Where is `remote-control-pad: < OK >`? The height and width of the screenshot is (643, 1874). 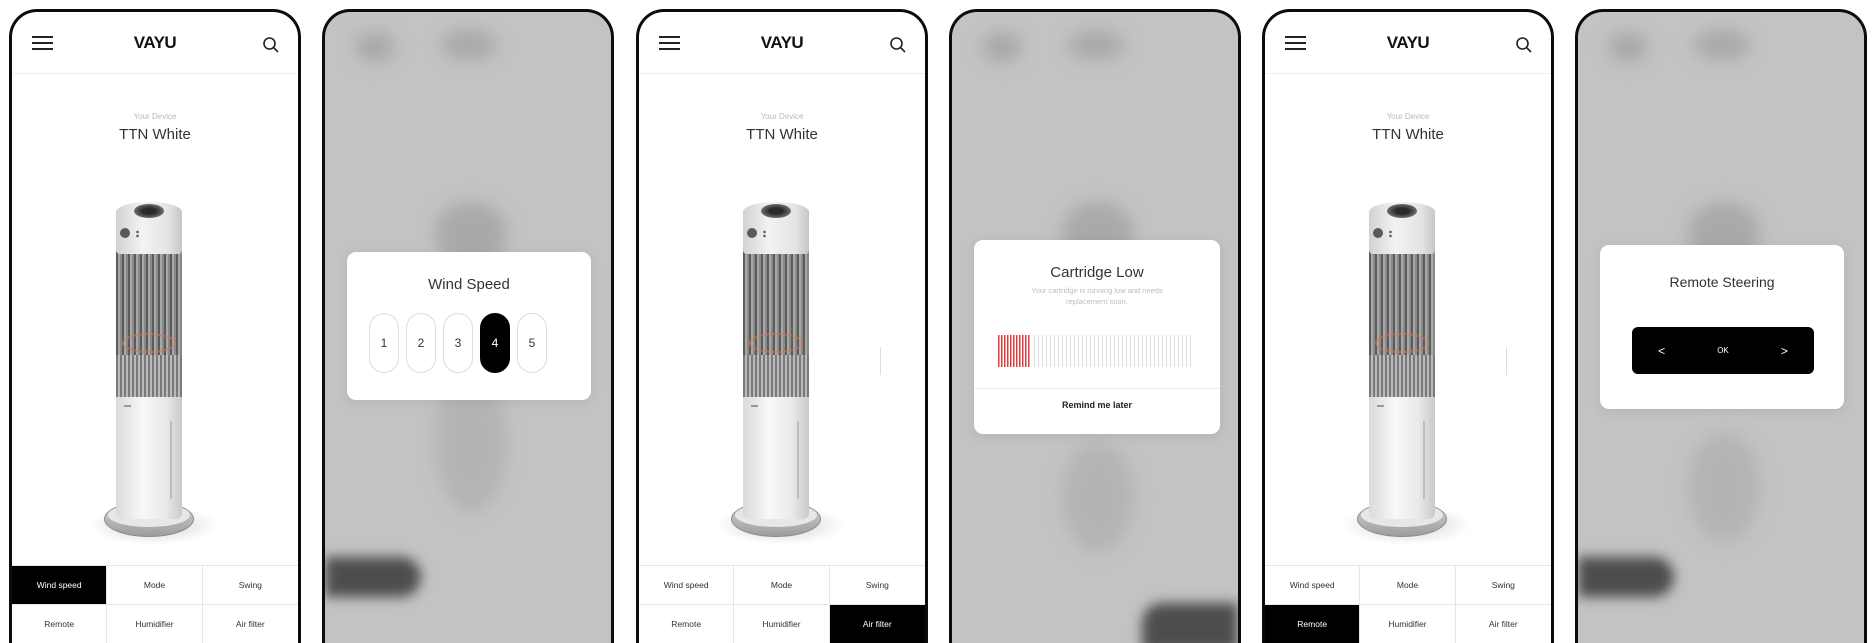
remote-control-pad: < OK > is located at coordinates (1723, 350).